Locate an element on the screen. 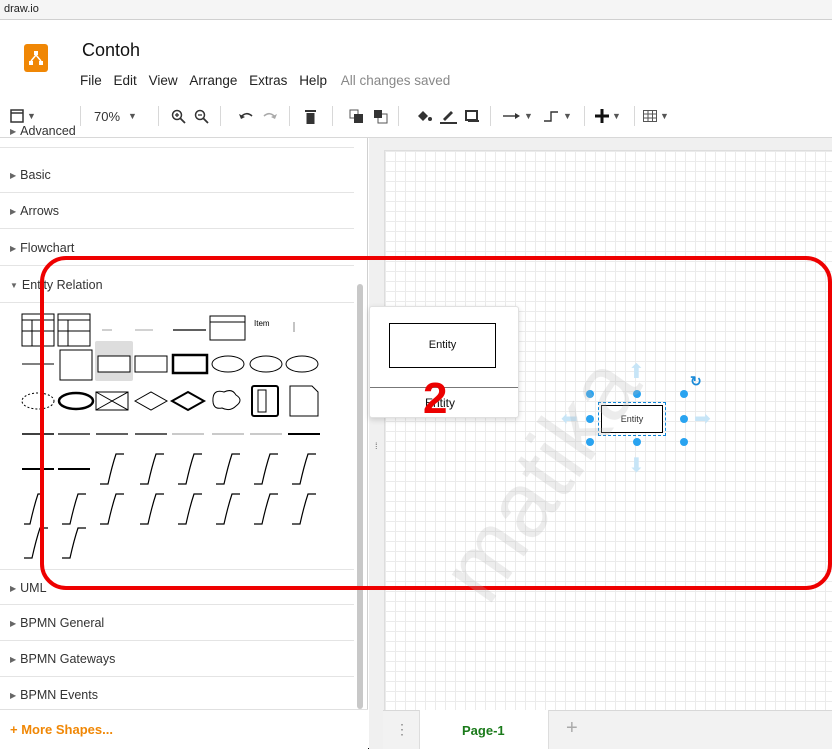  arrow-down-icon: ⬇ is located at coordinates (636, 466).